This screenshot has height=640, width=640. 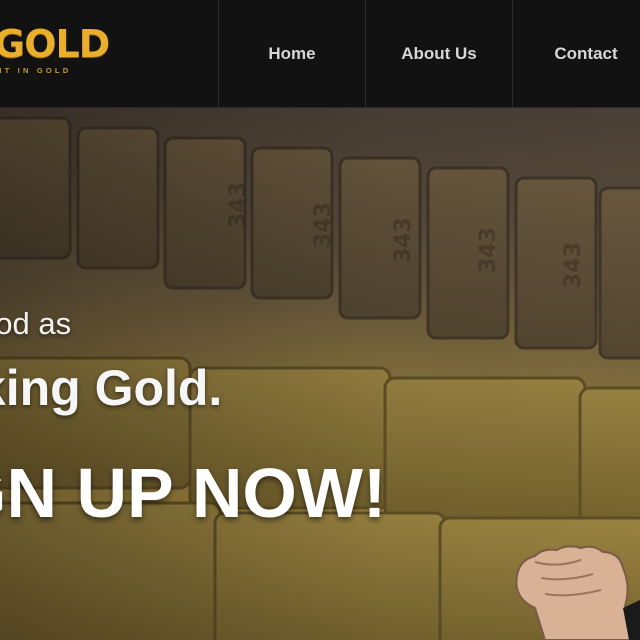 I want to click on logo-tagline: HT IN GOLD, so click(x=36, y=70).